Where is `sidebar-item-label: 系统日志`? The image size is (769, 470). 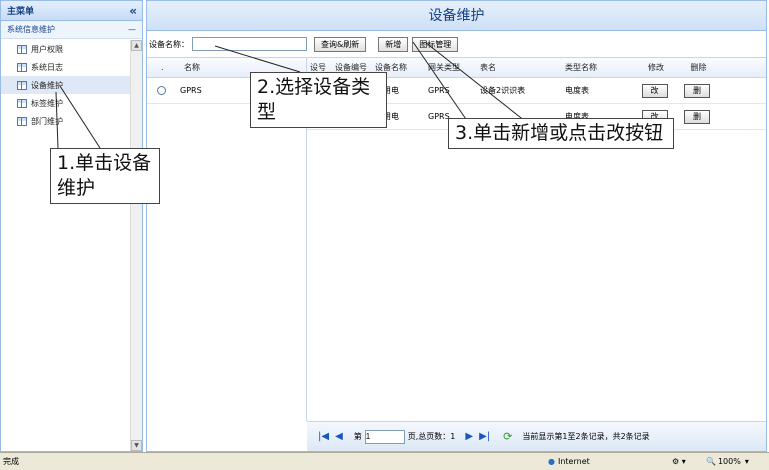
sidebar-item-label: 系统日志 is located at coordinates (47, 67).